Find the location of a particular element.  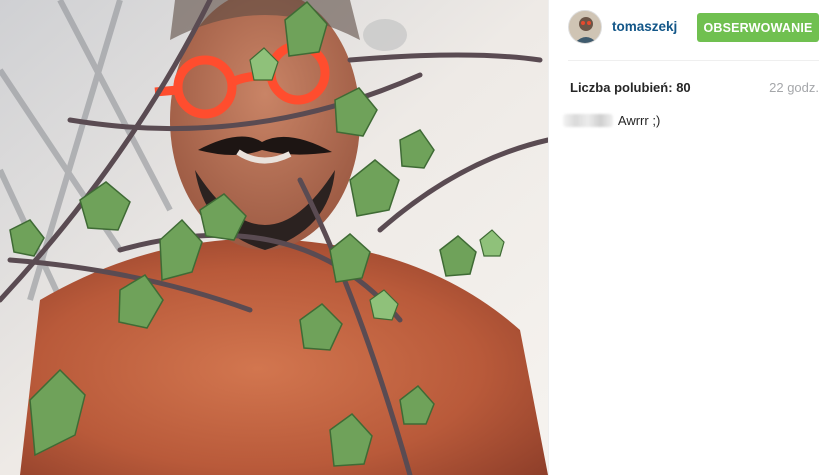

caption-text: Awrrr ;) is located at coordinates (639, 120).